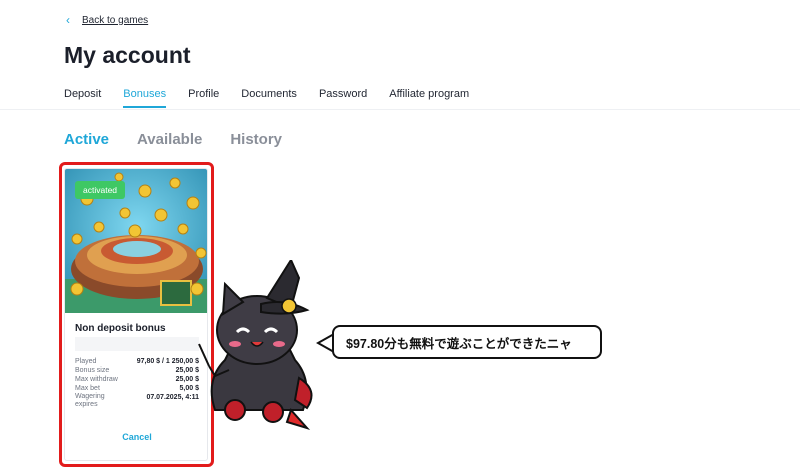  What do you see at coordinates (255, 345) in the screenshot?
I see `mascot-cat-witch-icon` at bounding box center [255, 345].